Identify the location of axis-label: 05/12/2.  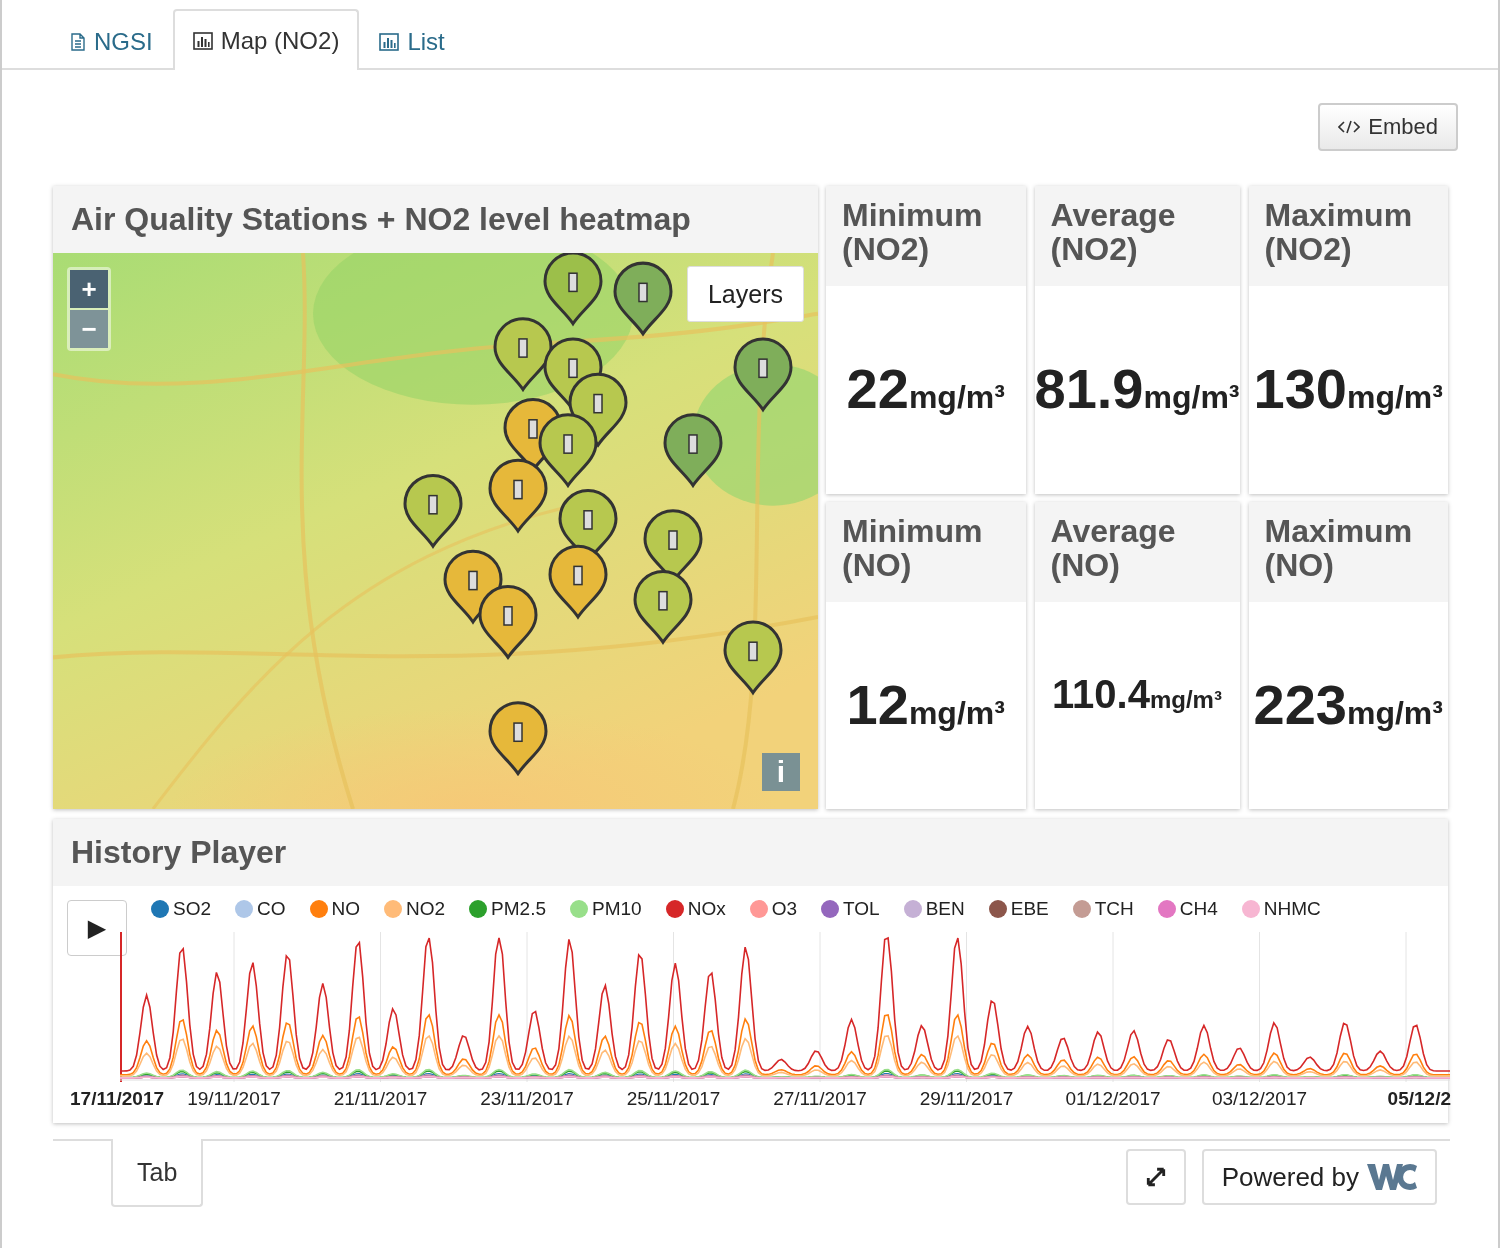
(1419, 1099).